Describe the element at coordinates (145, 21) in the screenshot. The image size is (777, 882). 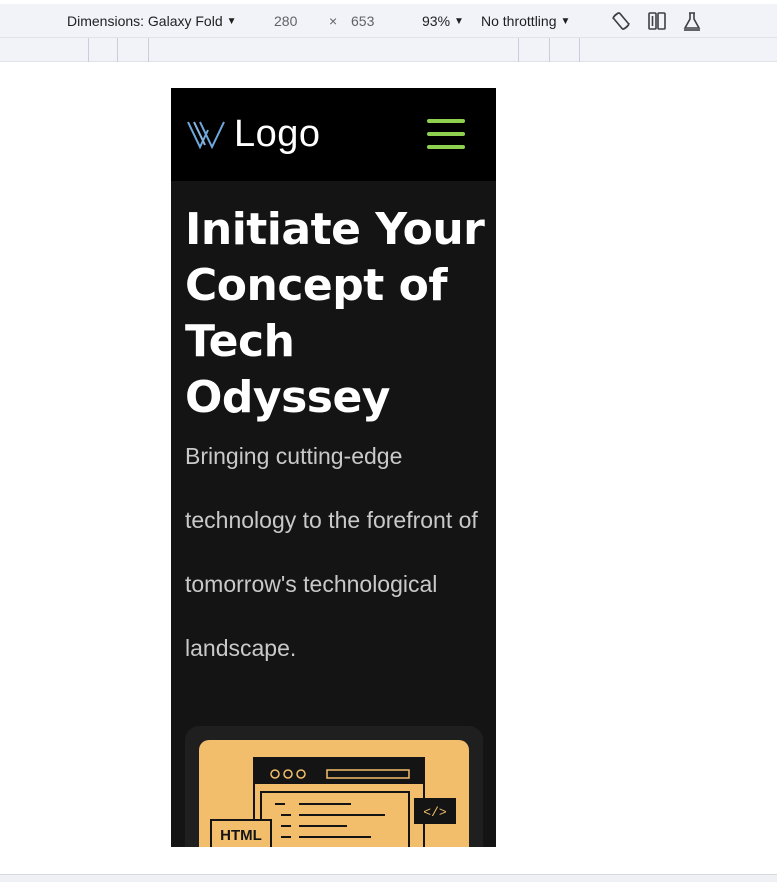
I see `device-label: Dimensions: Galaxy Fold` at that location.